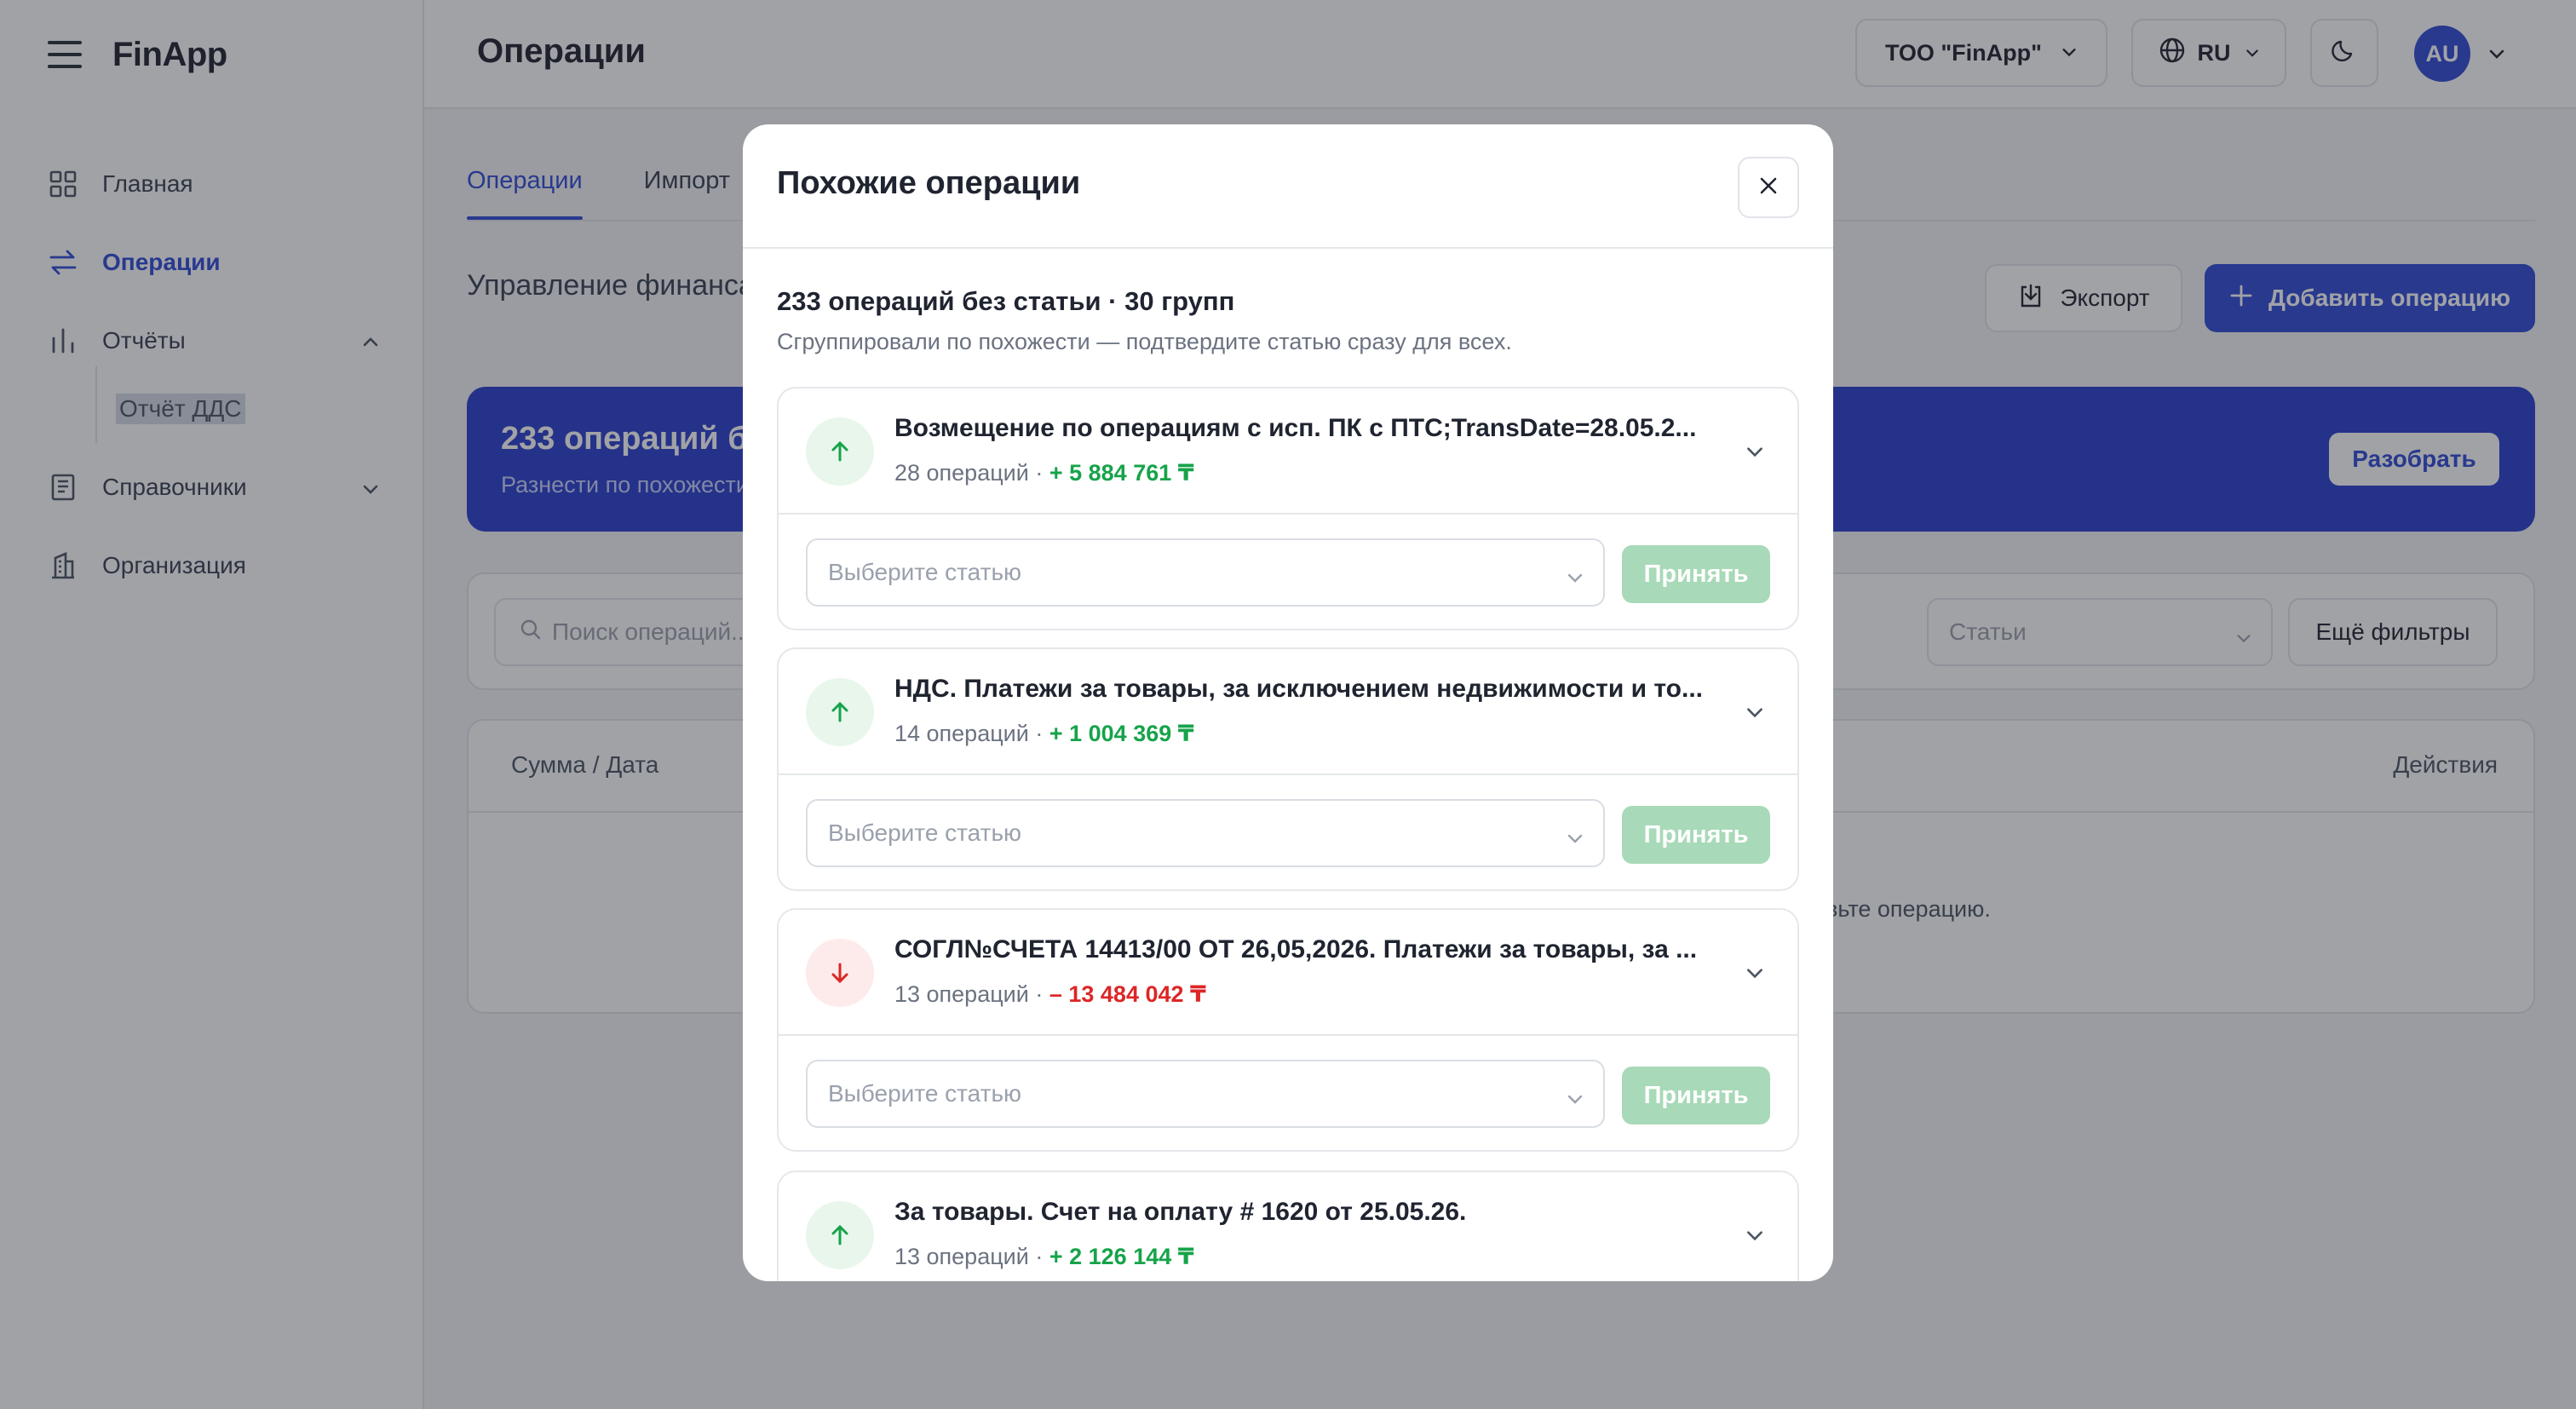  I want to click on modal-header: Похожие операции, so click(1288, 186).